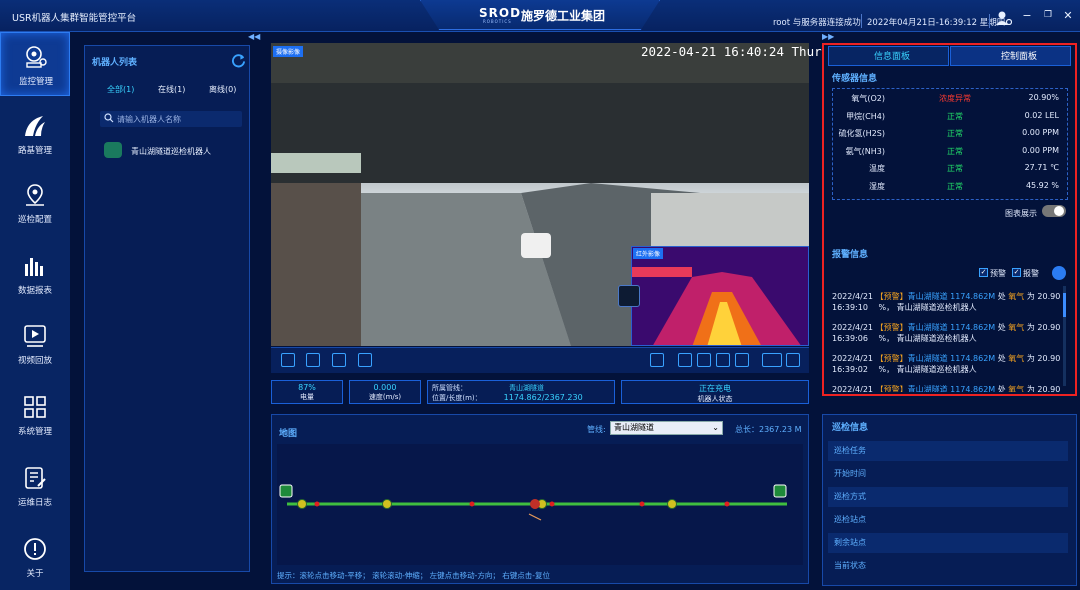 The width and height of the screenshot is (1080, 590). I want to click on nav-item-about: 关于, so click(35, 557).